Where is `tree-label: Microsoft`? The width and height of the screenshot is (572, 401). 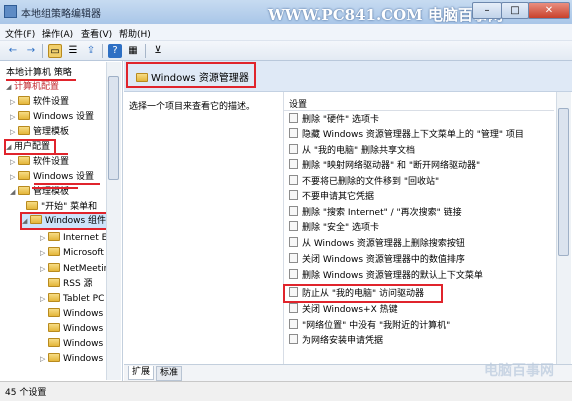
tree-label: Microsoft is located at coordinates (83, 253).